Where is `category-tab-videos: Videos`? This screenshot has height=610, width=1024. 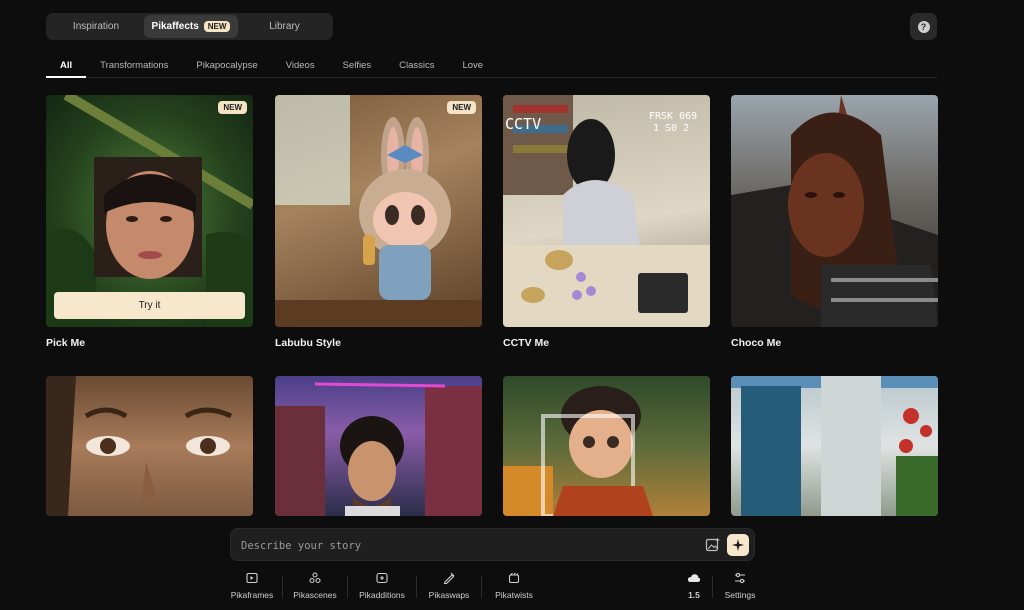
category-tab-videos: Videos is located at coordinates (300, 67).